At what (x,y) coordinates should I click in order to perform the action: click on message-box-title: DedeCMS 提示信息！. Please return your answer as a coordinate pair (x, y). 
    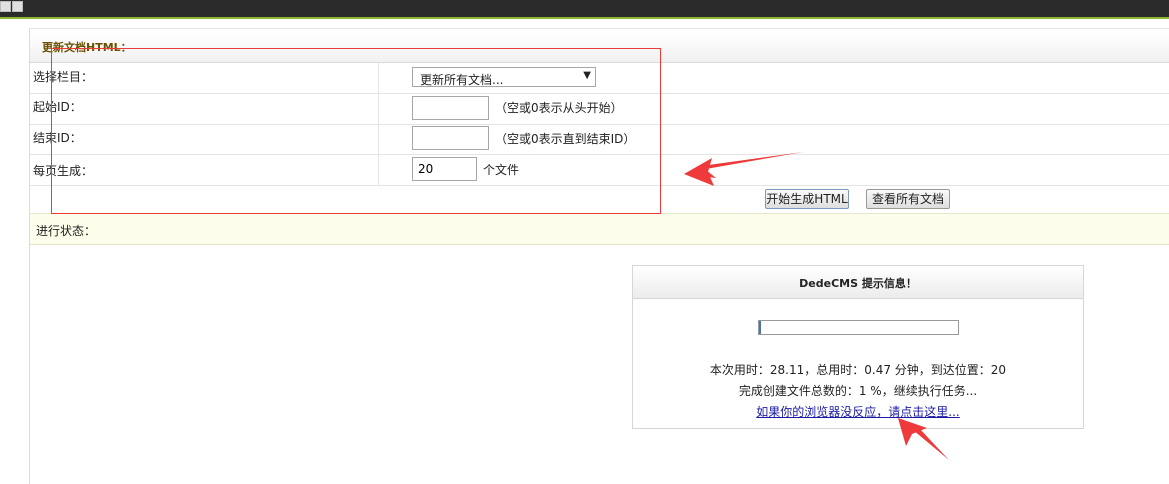
    Looking at the image, I should click on (858, 283).